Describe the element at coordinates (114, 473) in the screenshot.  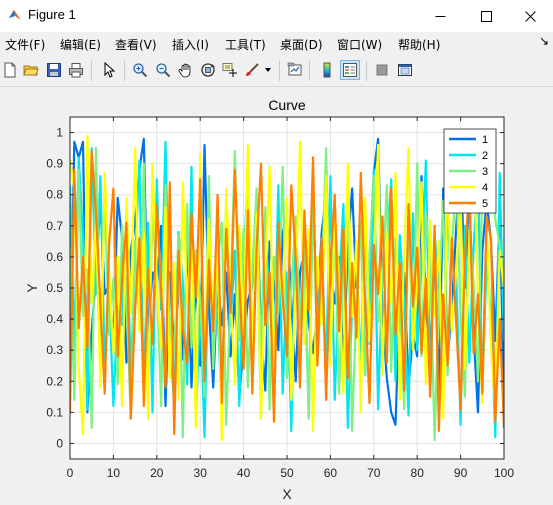
I see `x-tick-label: 10` at that location.